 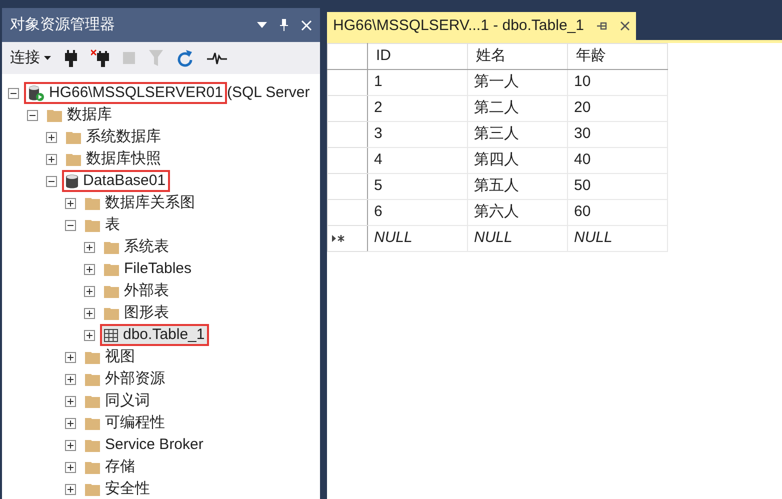 What do you see at coordinates (36, 93) in the screenshot?
I see `server-icon` at bounding box center [36, 93].